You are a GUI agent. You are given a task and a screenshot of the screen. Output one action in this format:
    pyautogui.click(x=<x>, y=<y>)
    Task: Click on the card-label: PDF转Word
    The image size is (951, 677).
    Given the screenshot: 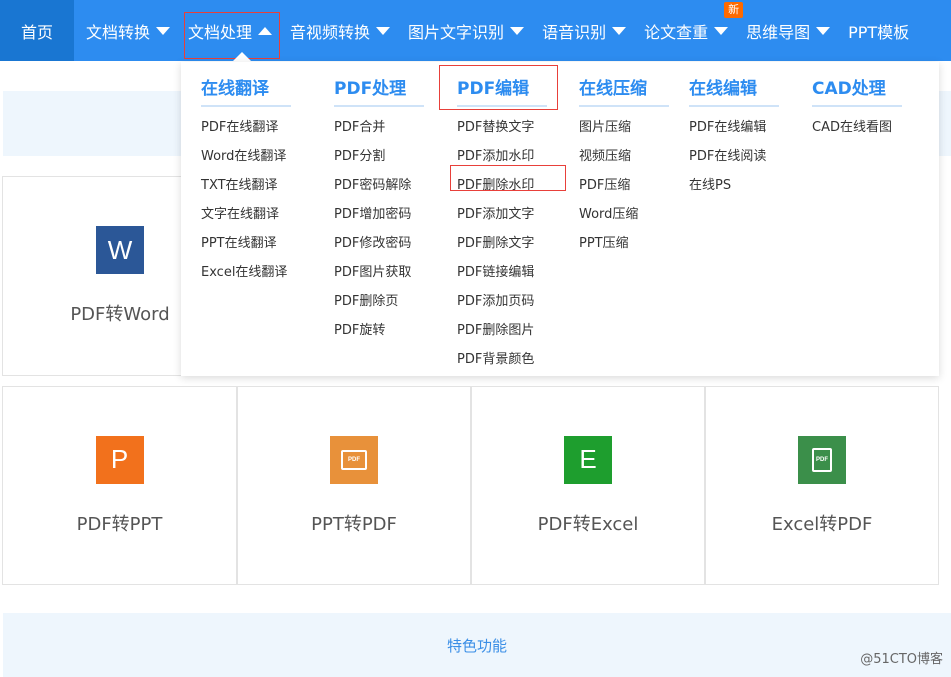 What is the action you would take?
    pyautogui.click(x=120, y=314)
    